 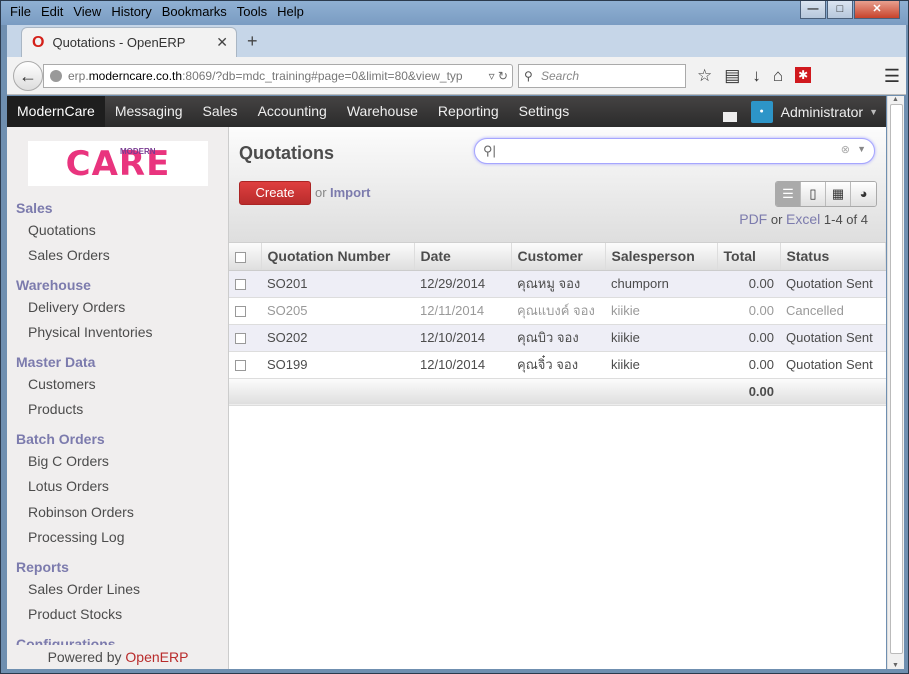 What do you see at coordinates (756, 76) in the screenshot?
I see `download-icon: ↓` at bounding box center [756, 76].